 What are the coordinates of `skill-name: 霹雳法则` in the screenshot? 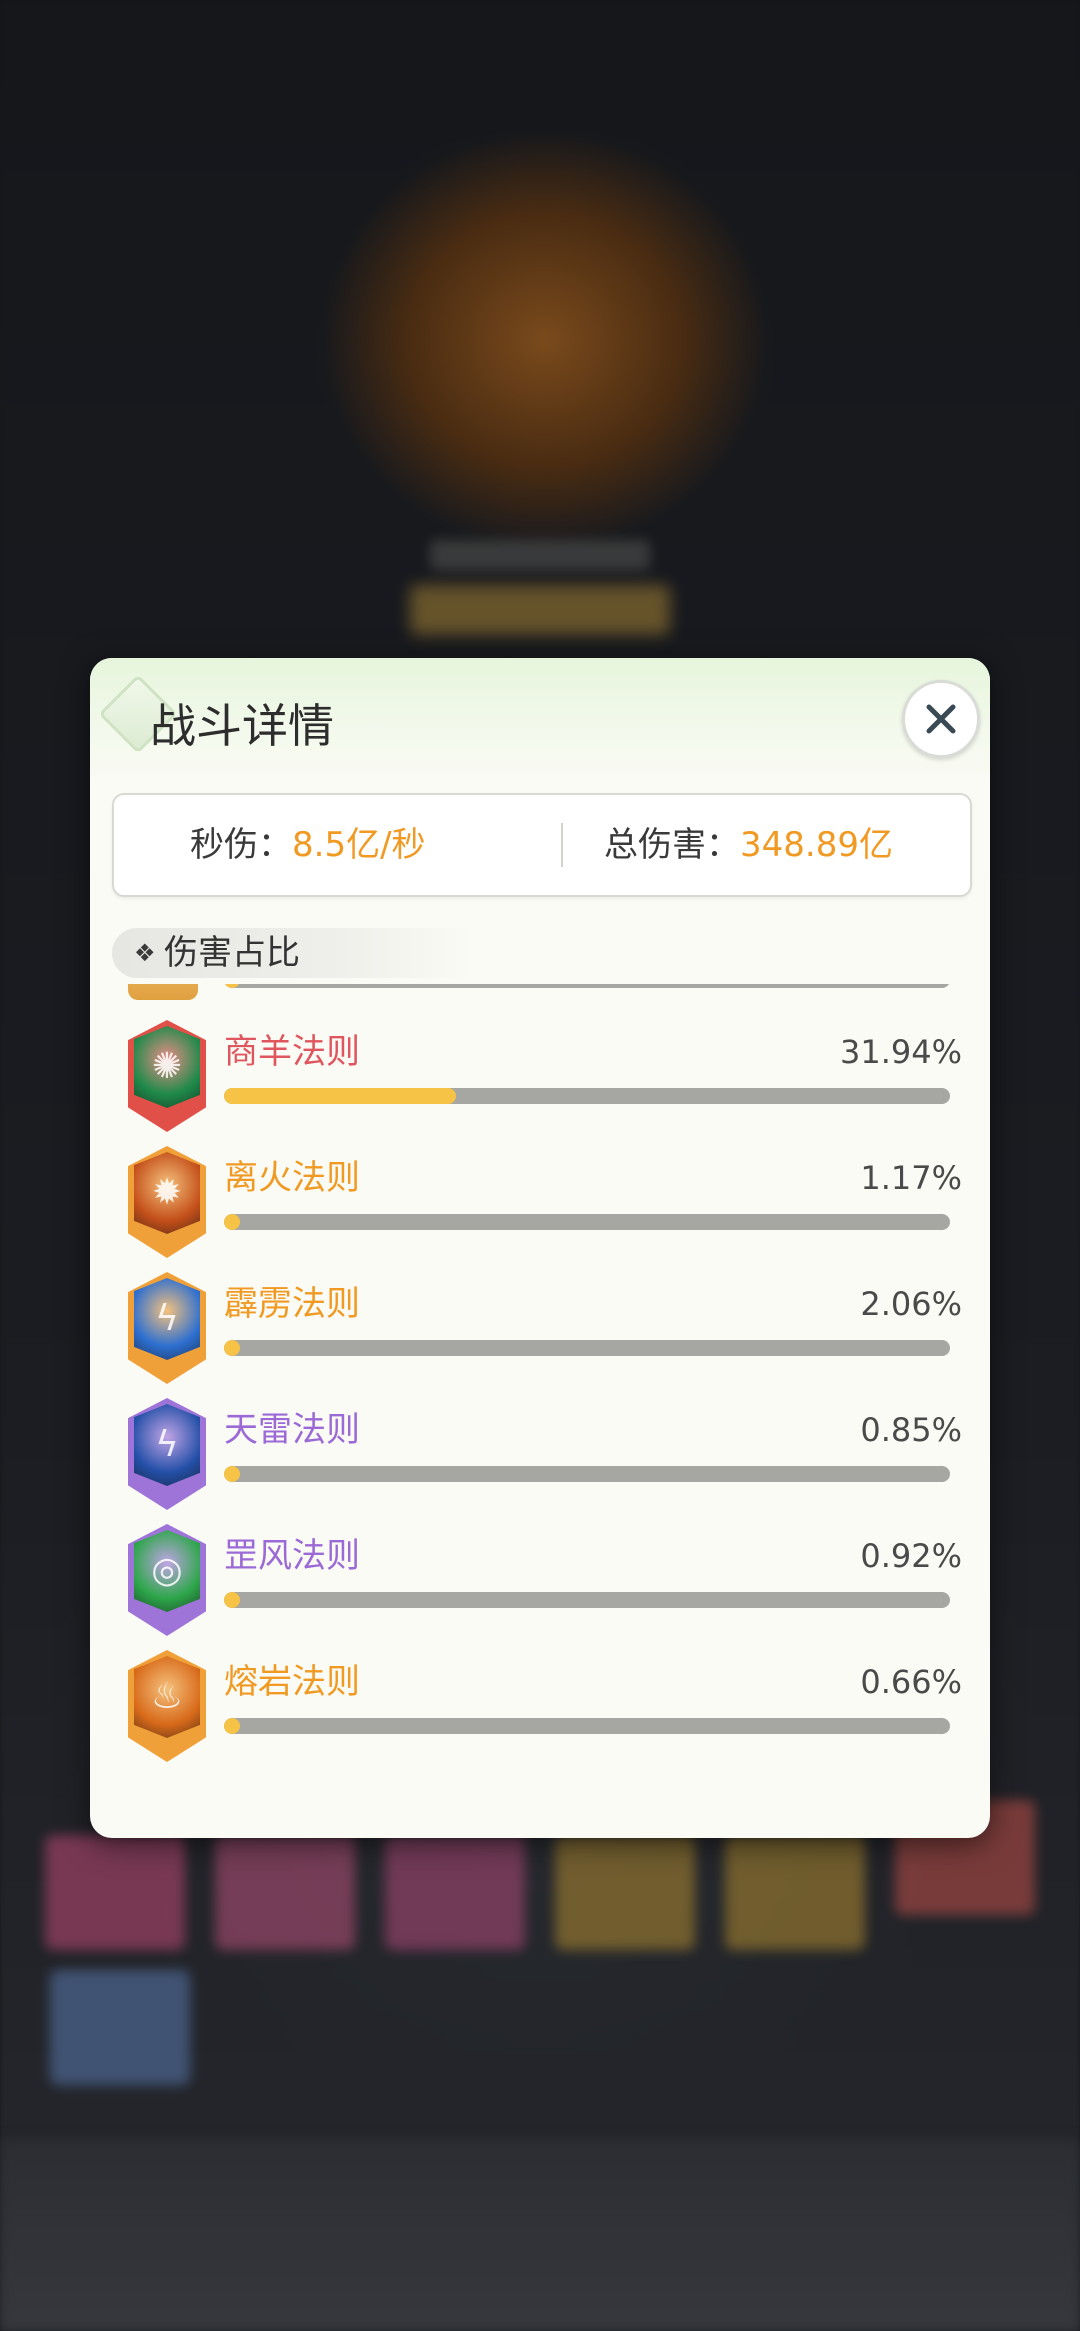 It's located at (292, 1304).